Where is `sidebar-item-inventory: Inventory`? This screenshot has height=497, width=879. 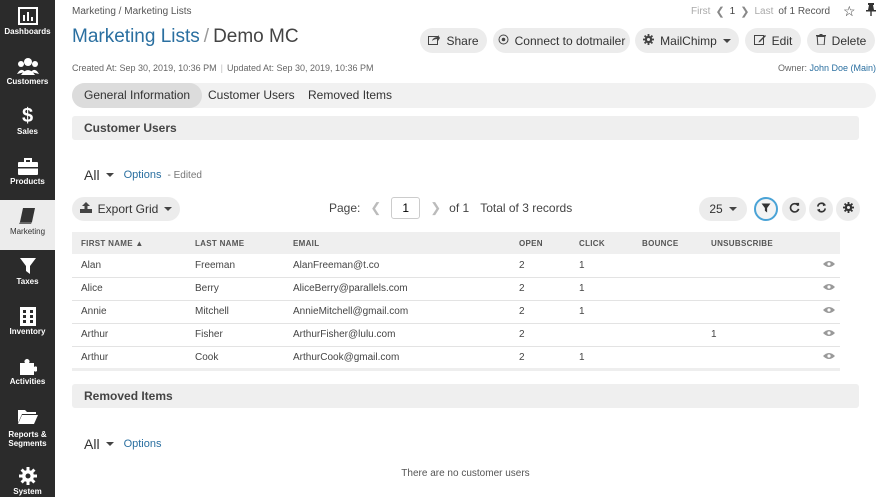
sidebar-item-inventory: Inventory is located at coordinates (27, 325).